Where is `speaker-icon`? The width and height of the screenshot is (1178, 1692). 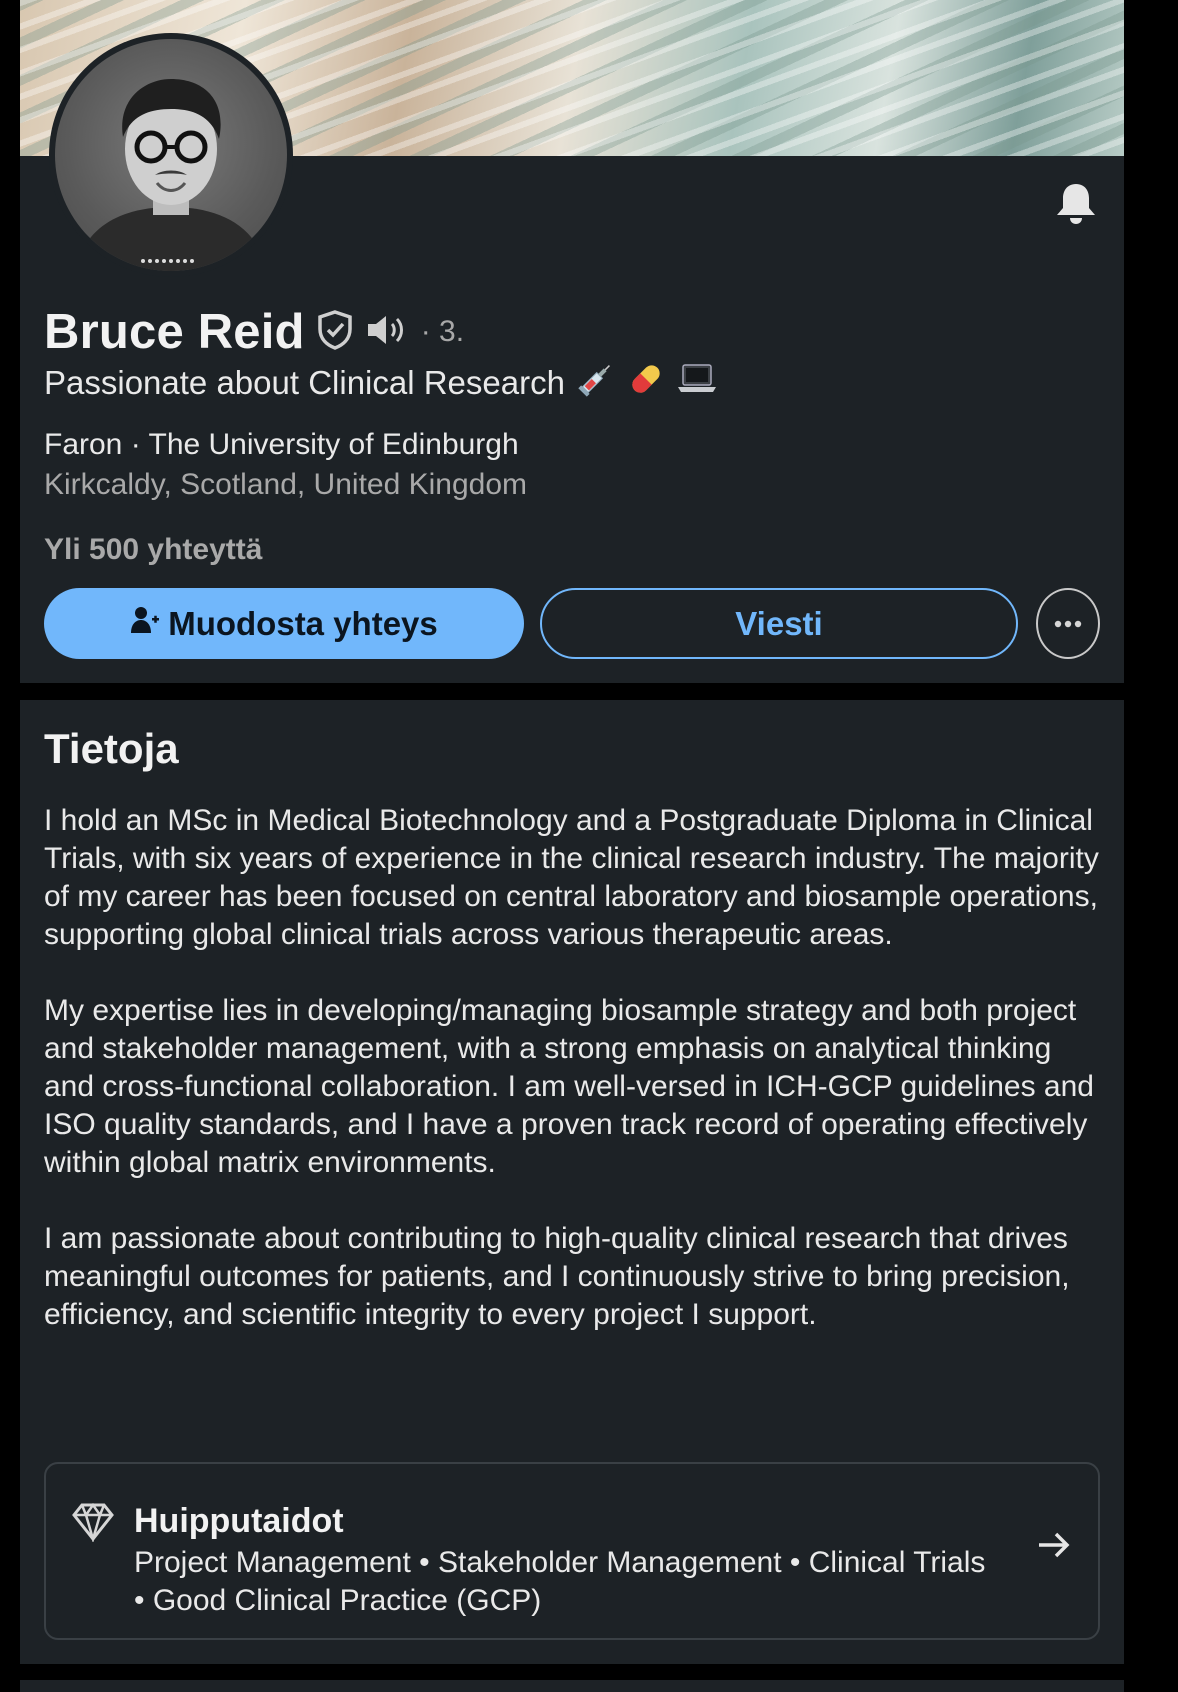 speaker-icon is located at coordinates (387, 332).